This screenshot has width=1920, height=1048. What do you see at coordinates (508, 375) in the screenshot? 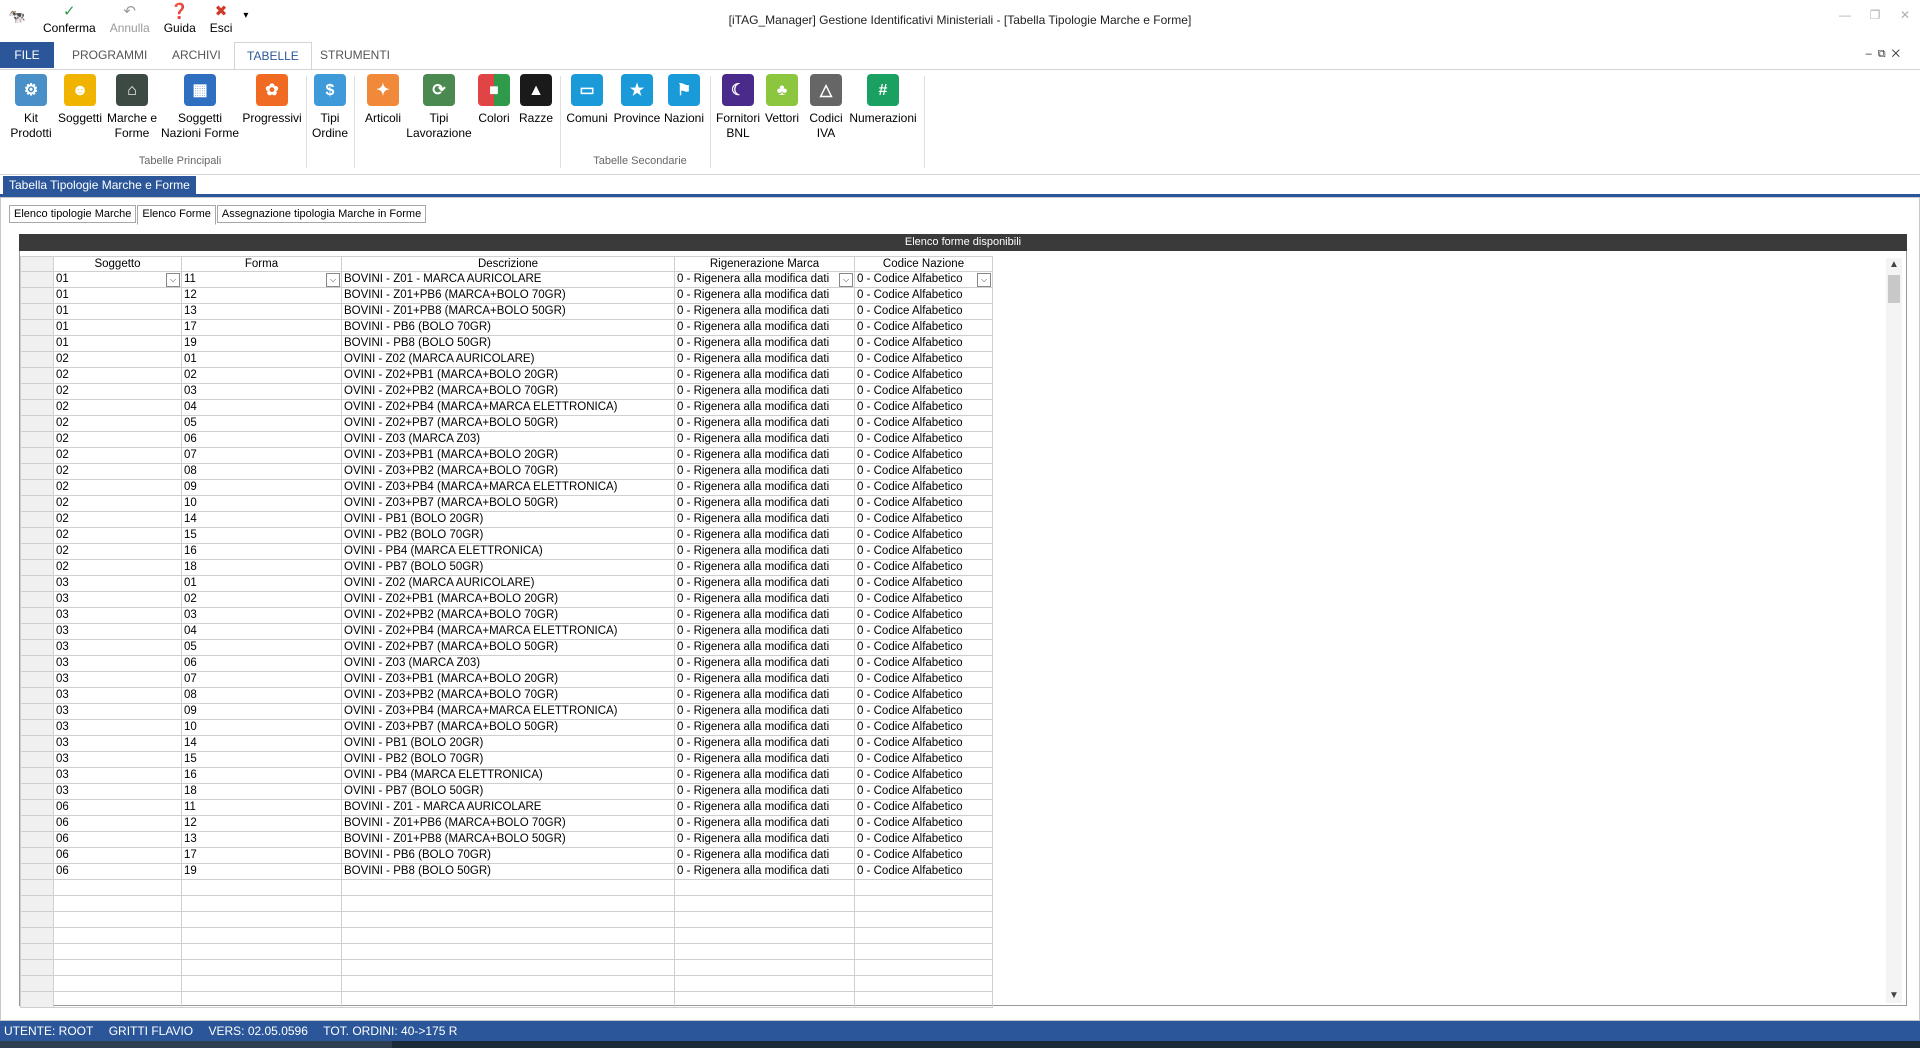
I see `grid-cell-descrizione: OVINI - Z02+PB1 (MARCA+BOLO 20GR)` at bounding box center [508, 375].